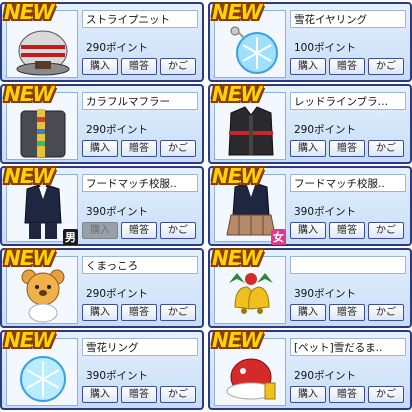  What do you see at coordinates (70, 237) in the screenshot?
I see `male-gender-badge: 男` at bounding box center [70, 237].